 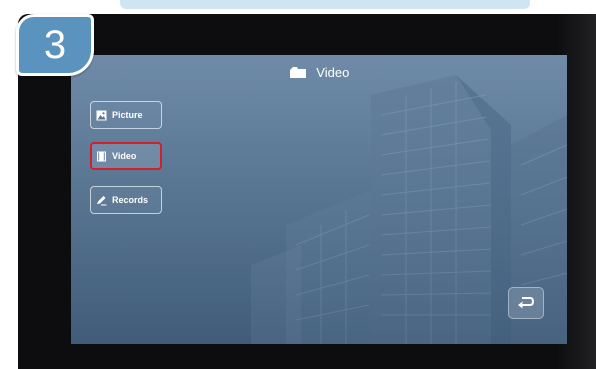 I want to click on menu-button-label: Video, so click(x=124, y=156).